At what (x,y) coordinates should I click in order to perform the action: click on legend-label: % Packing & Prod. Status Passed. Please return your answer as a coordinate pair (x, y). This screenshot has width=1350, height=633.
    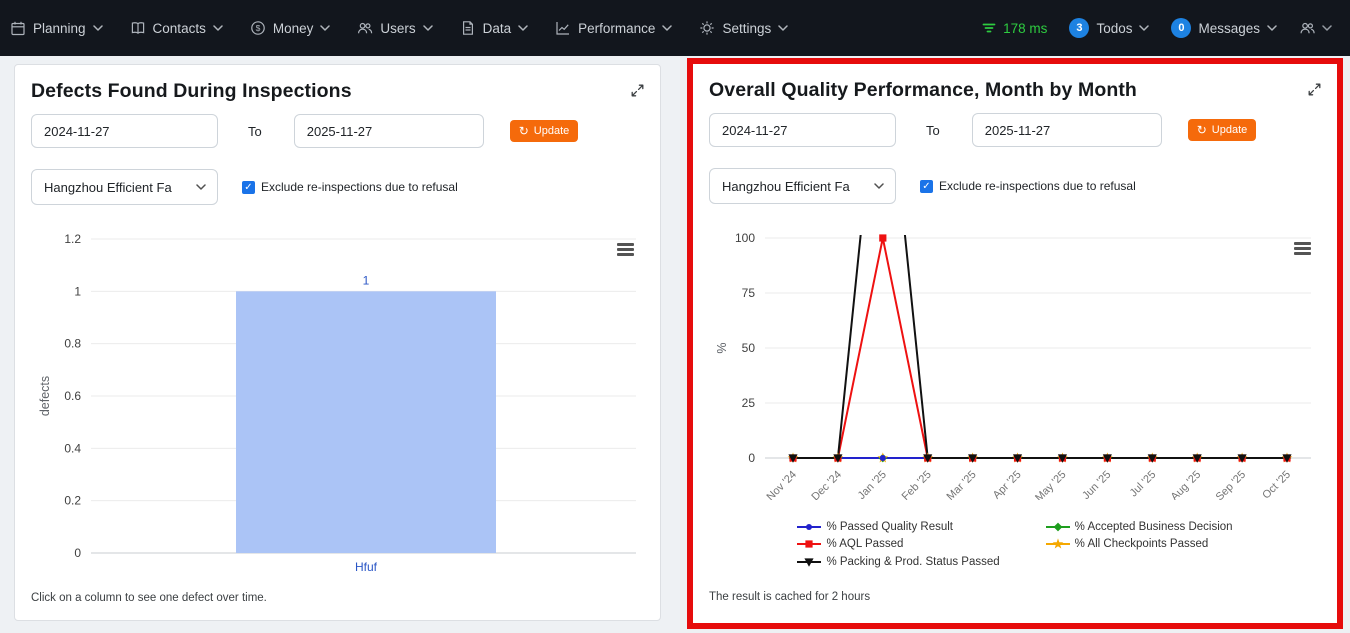
    Looking at the image, I should click on (913, 561).